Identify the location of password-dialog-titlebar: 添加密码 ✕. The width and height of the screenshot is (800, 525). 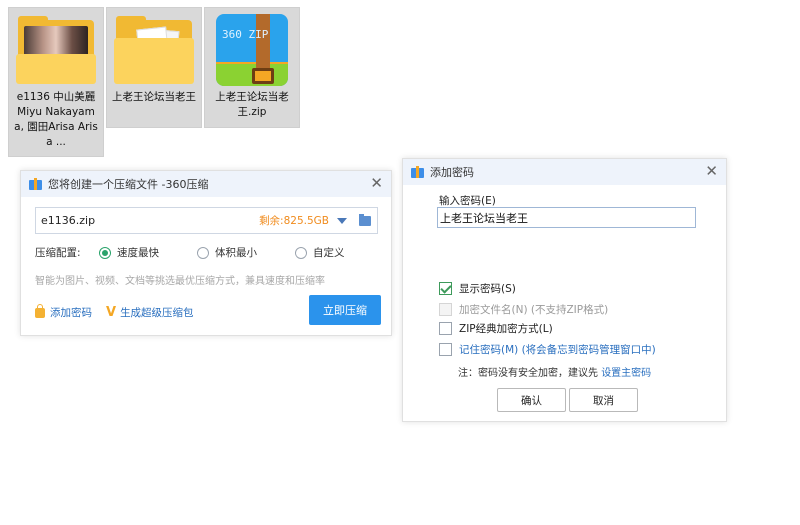
(564, 172).